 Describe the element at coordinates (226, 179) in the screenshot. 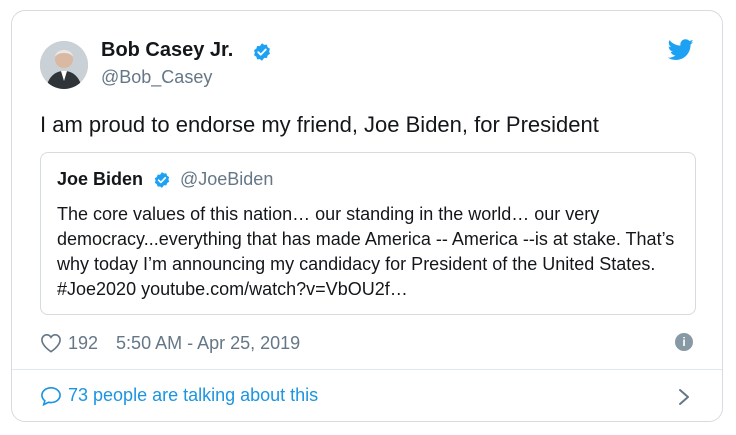

I see `quoted-author-handle: @JoeBiden` at that location.